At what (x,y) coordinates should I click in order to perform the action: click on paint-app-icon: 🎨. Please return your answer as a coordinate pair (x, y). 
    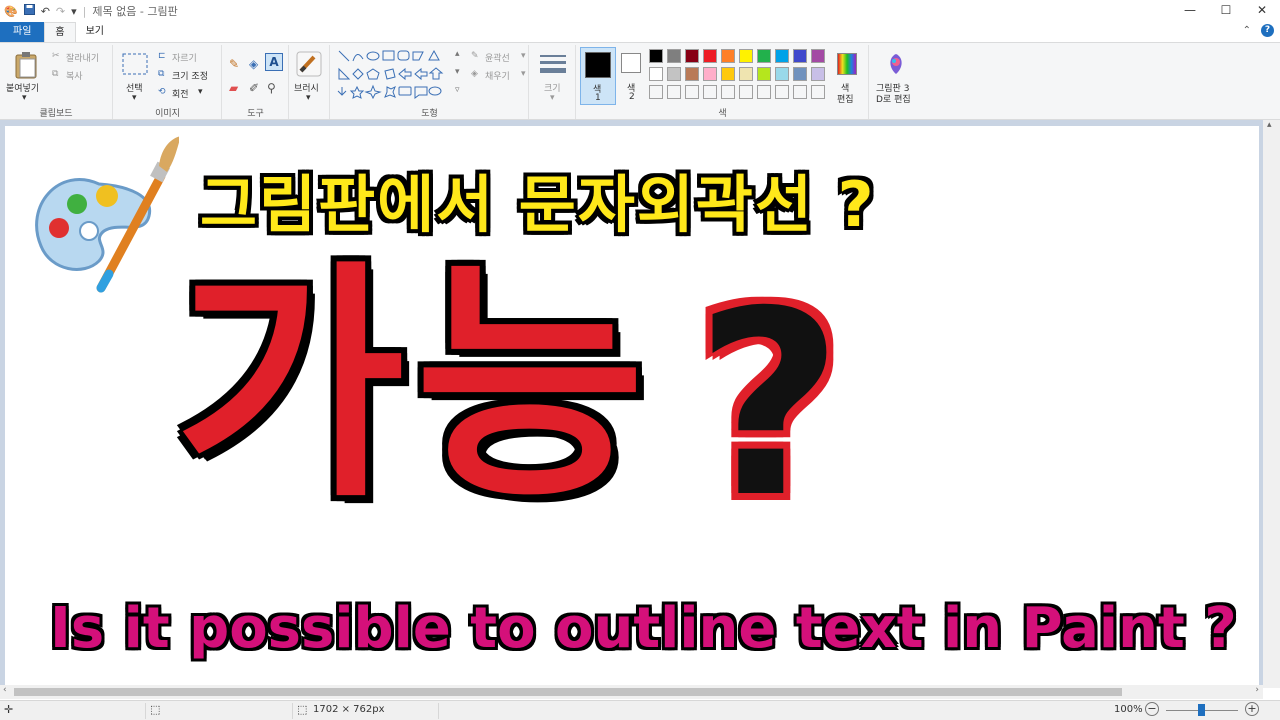
    Looking at the image, I should click on (11, 11).